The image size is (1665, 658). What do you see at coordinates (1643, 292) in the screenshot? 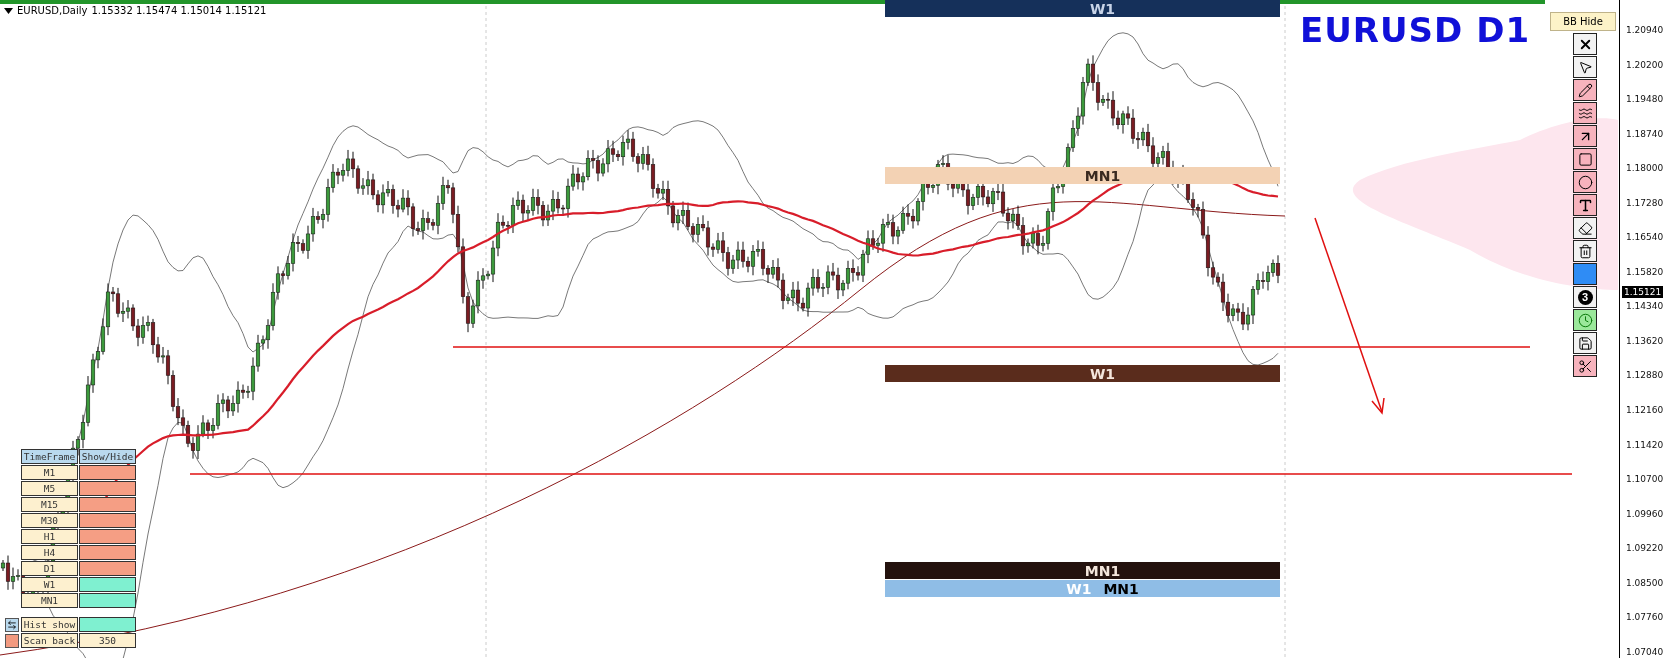
I see `current-price-label: 1.15121` at bounding box center [1643, 292].